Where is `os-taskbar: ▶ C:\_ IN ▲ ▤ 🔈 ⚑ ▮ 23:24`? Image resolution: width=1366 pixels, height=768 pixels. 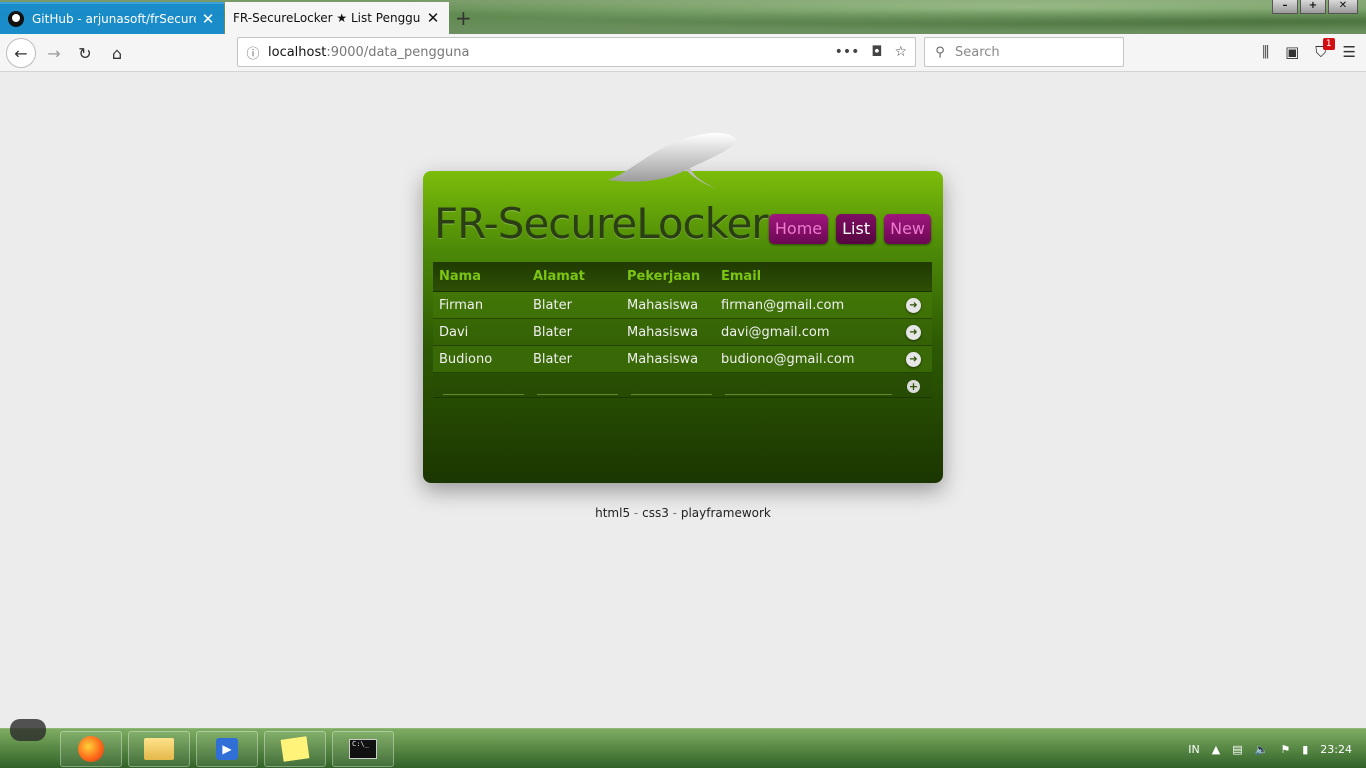 os-taskbar: ▶ C:\_ IN ▲ ▤ 🔈 ⚑ ▮ 23:24 is located at coordinates (683, 743).